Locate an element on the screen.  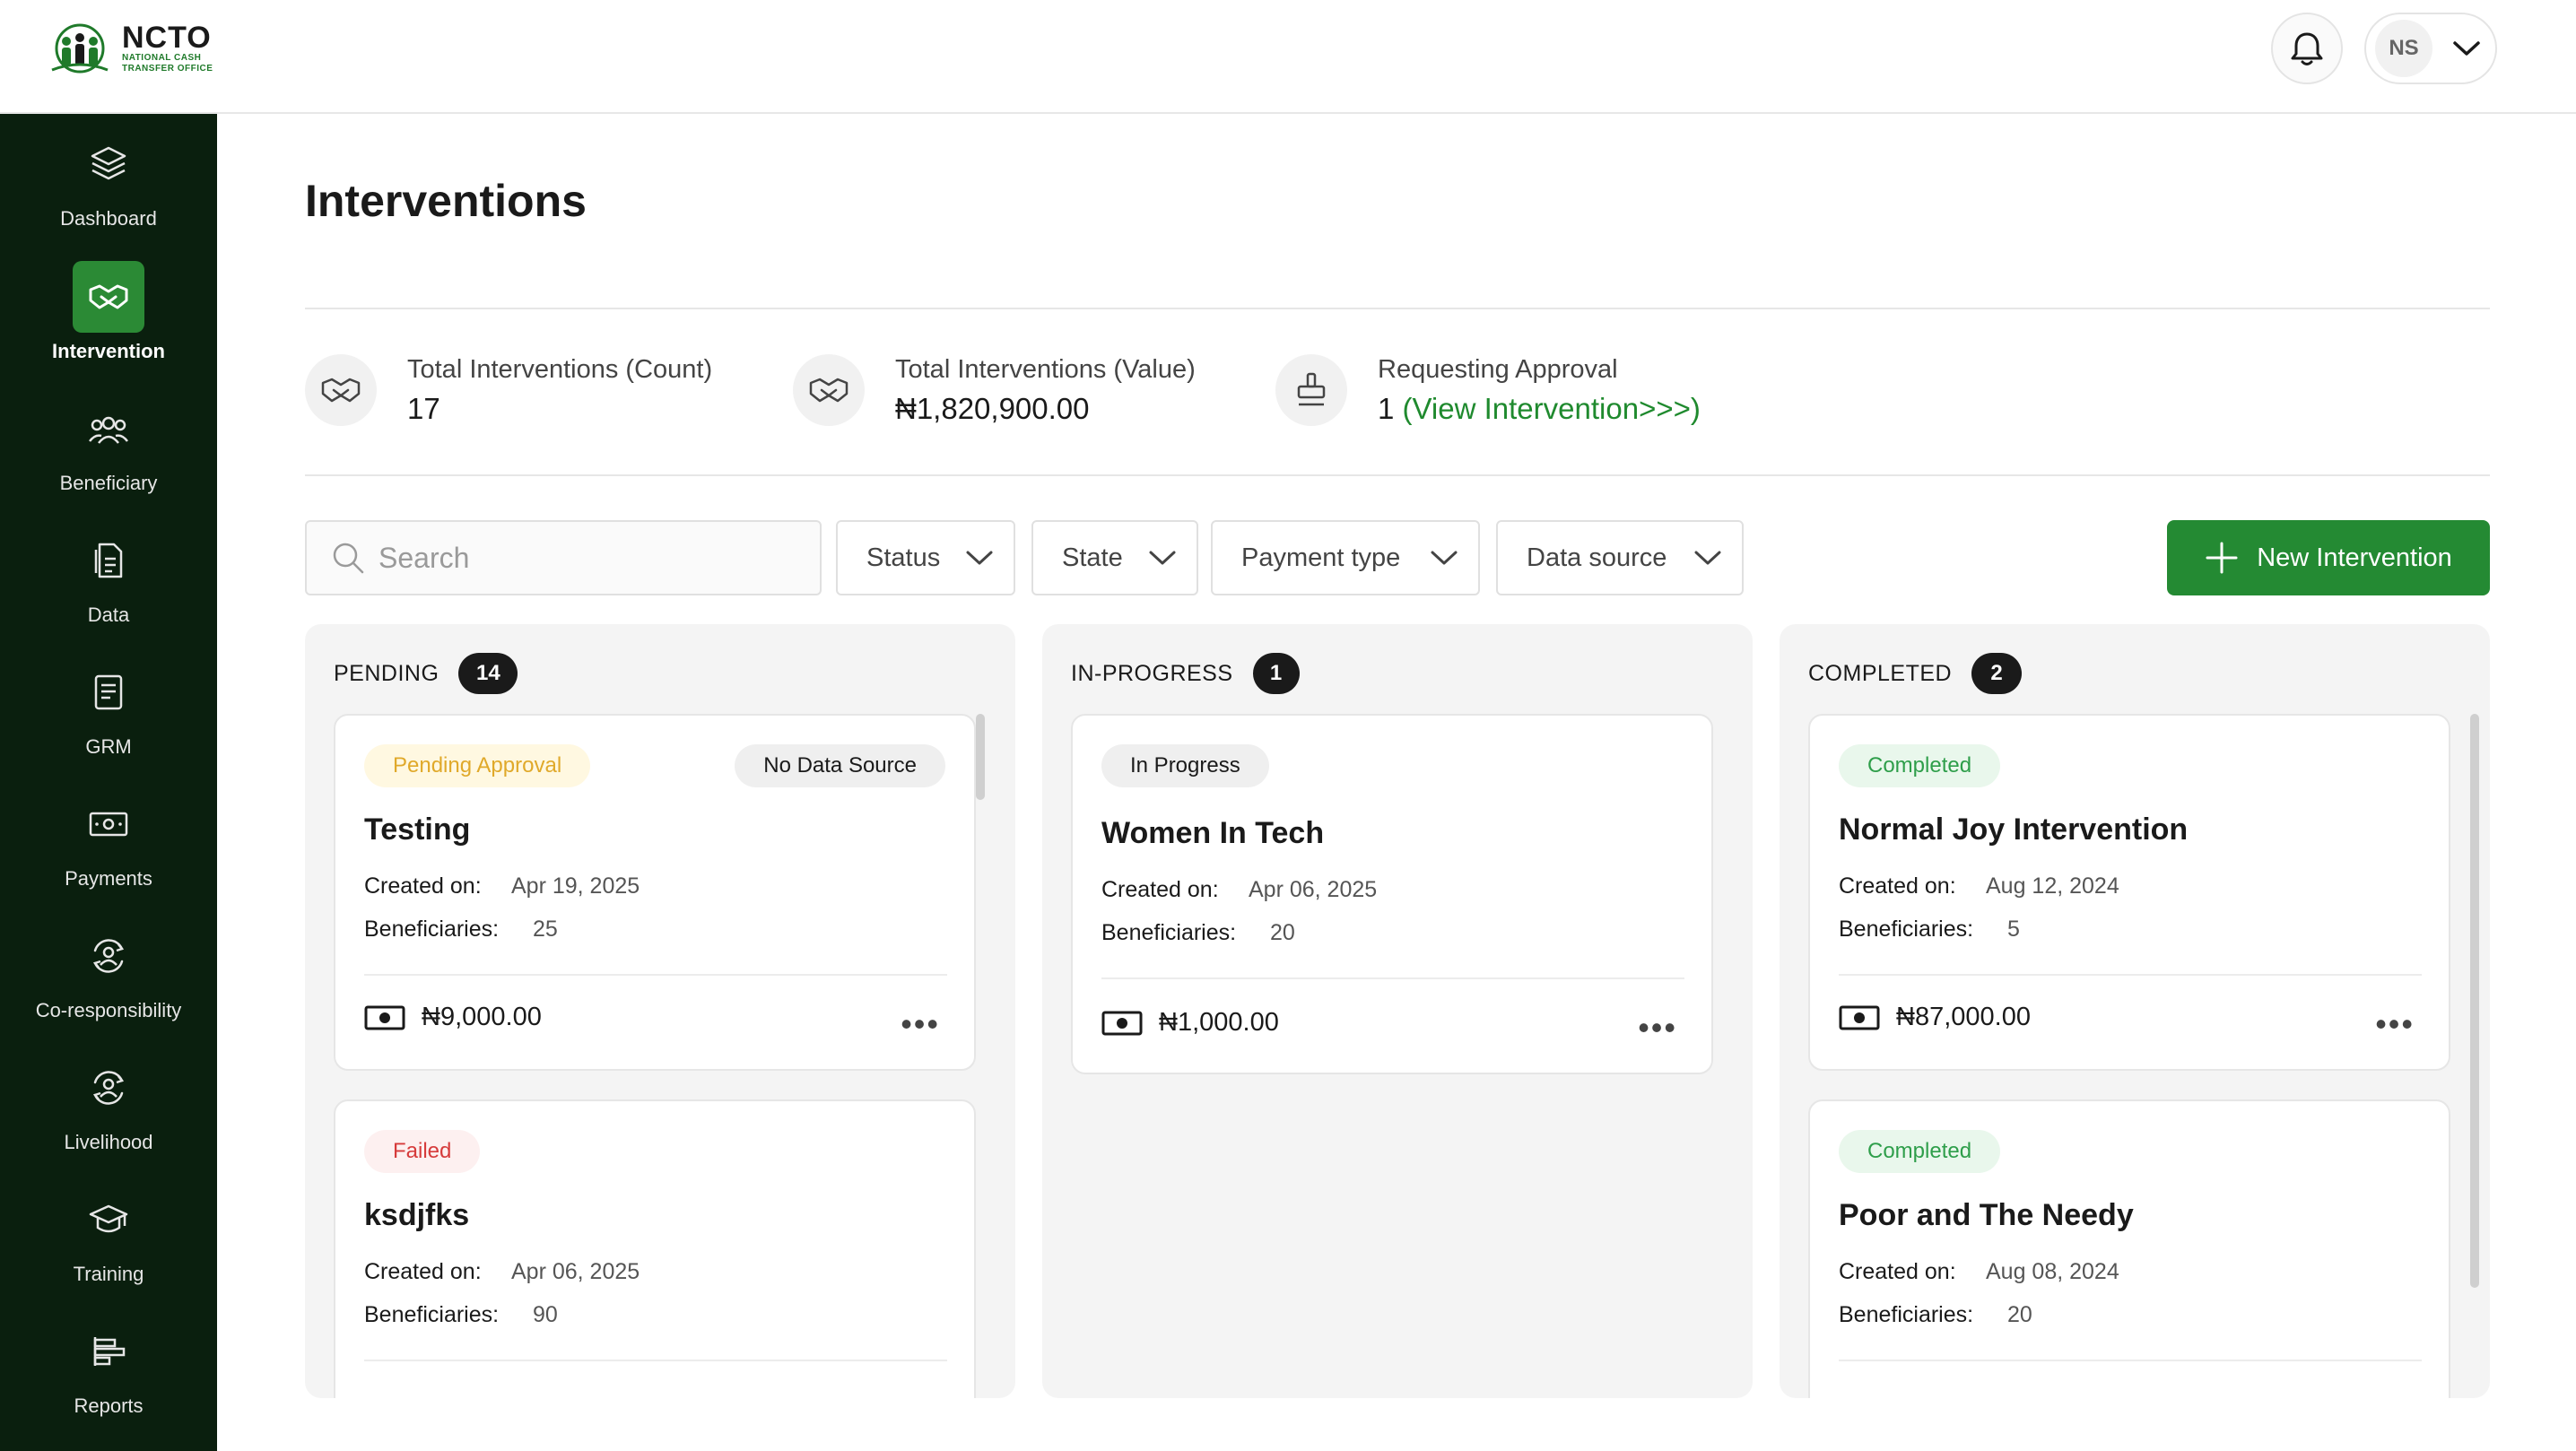
top-bar: NCTO NATIONAL CASH TRANSFER OFFICE NS is located at coordinates (1288, 57).